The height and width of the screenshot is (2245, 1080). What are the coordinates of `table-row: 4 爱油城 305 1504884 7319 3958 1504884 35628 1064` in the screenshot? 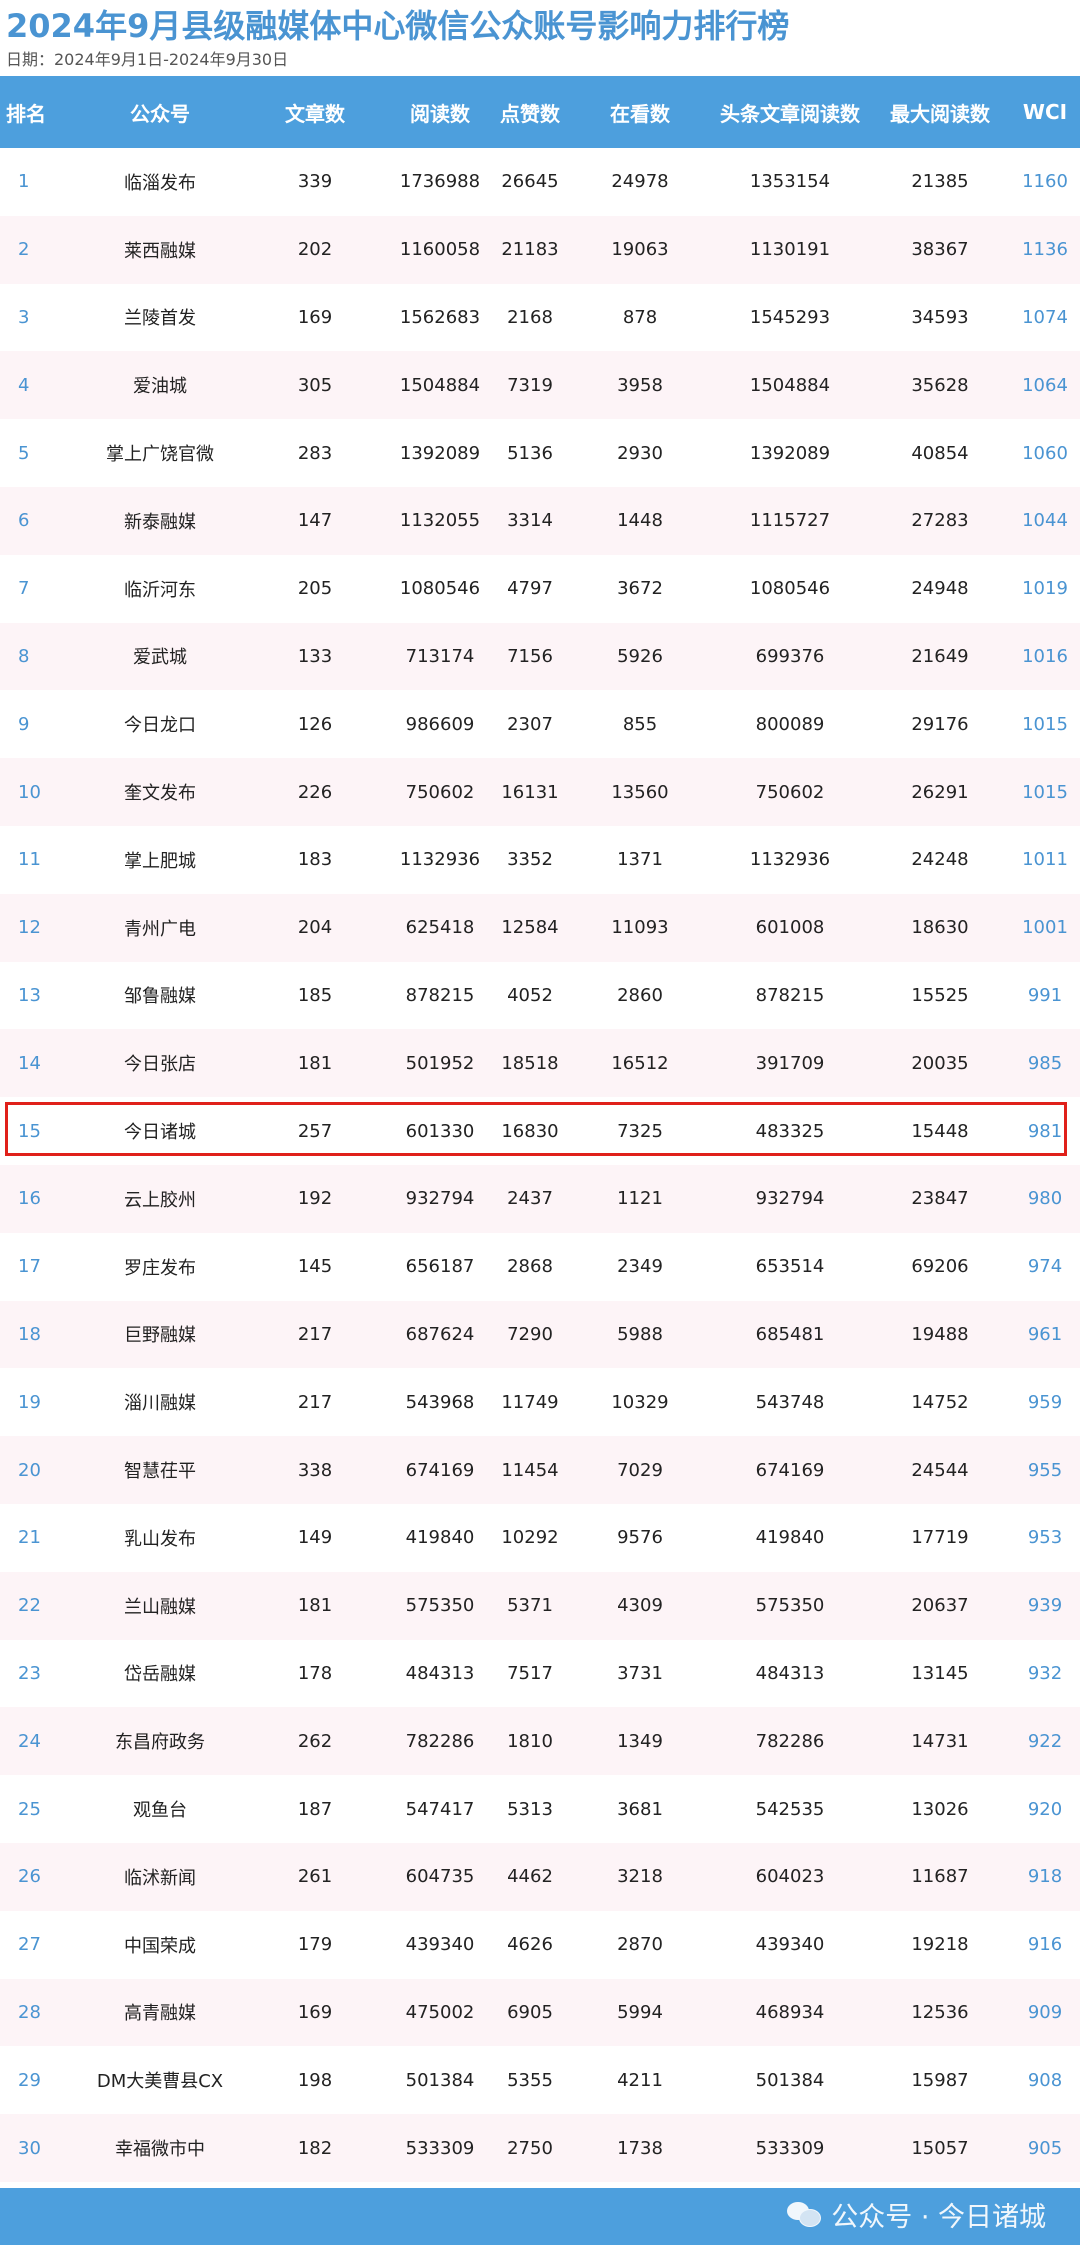 It's located at (540, 385).